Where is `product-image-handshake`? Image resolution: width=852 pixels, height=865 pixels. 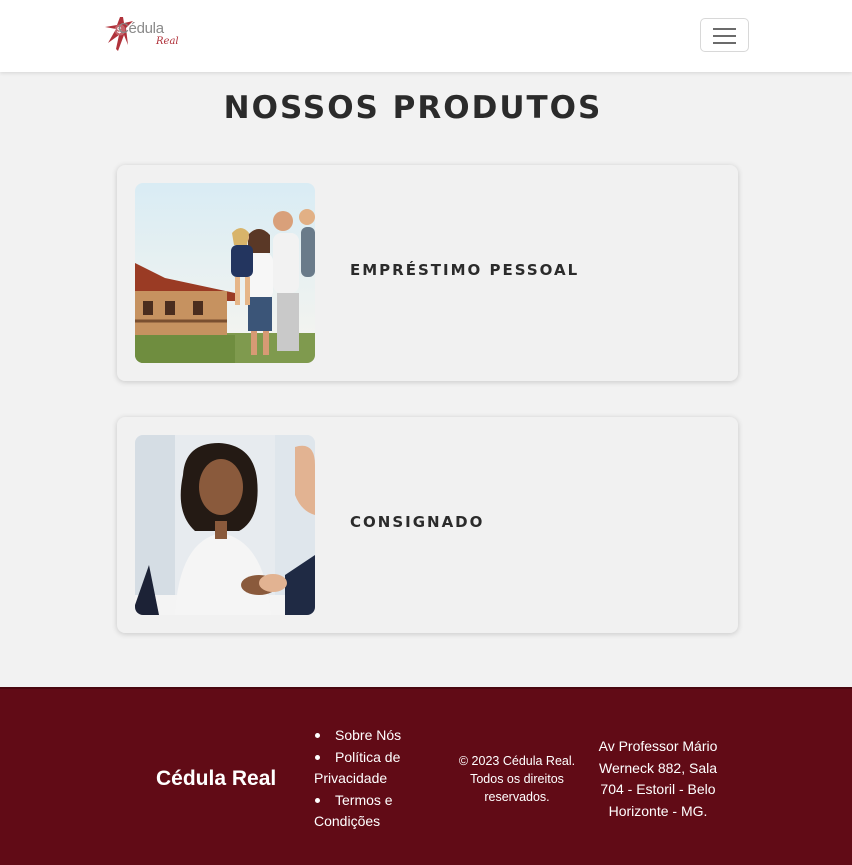
product-image-handshake is located at coordinates (225, 525).